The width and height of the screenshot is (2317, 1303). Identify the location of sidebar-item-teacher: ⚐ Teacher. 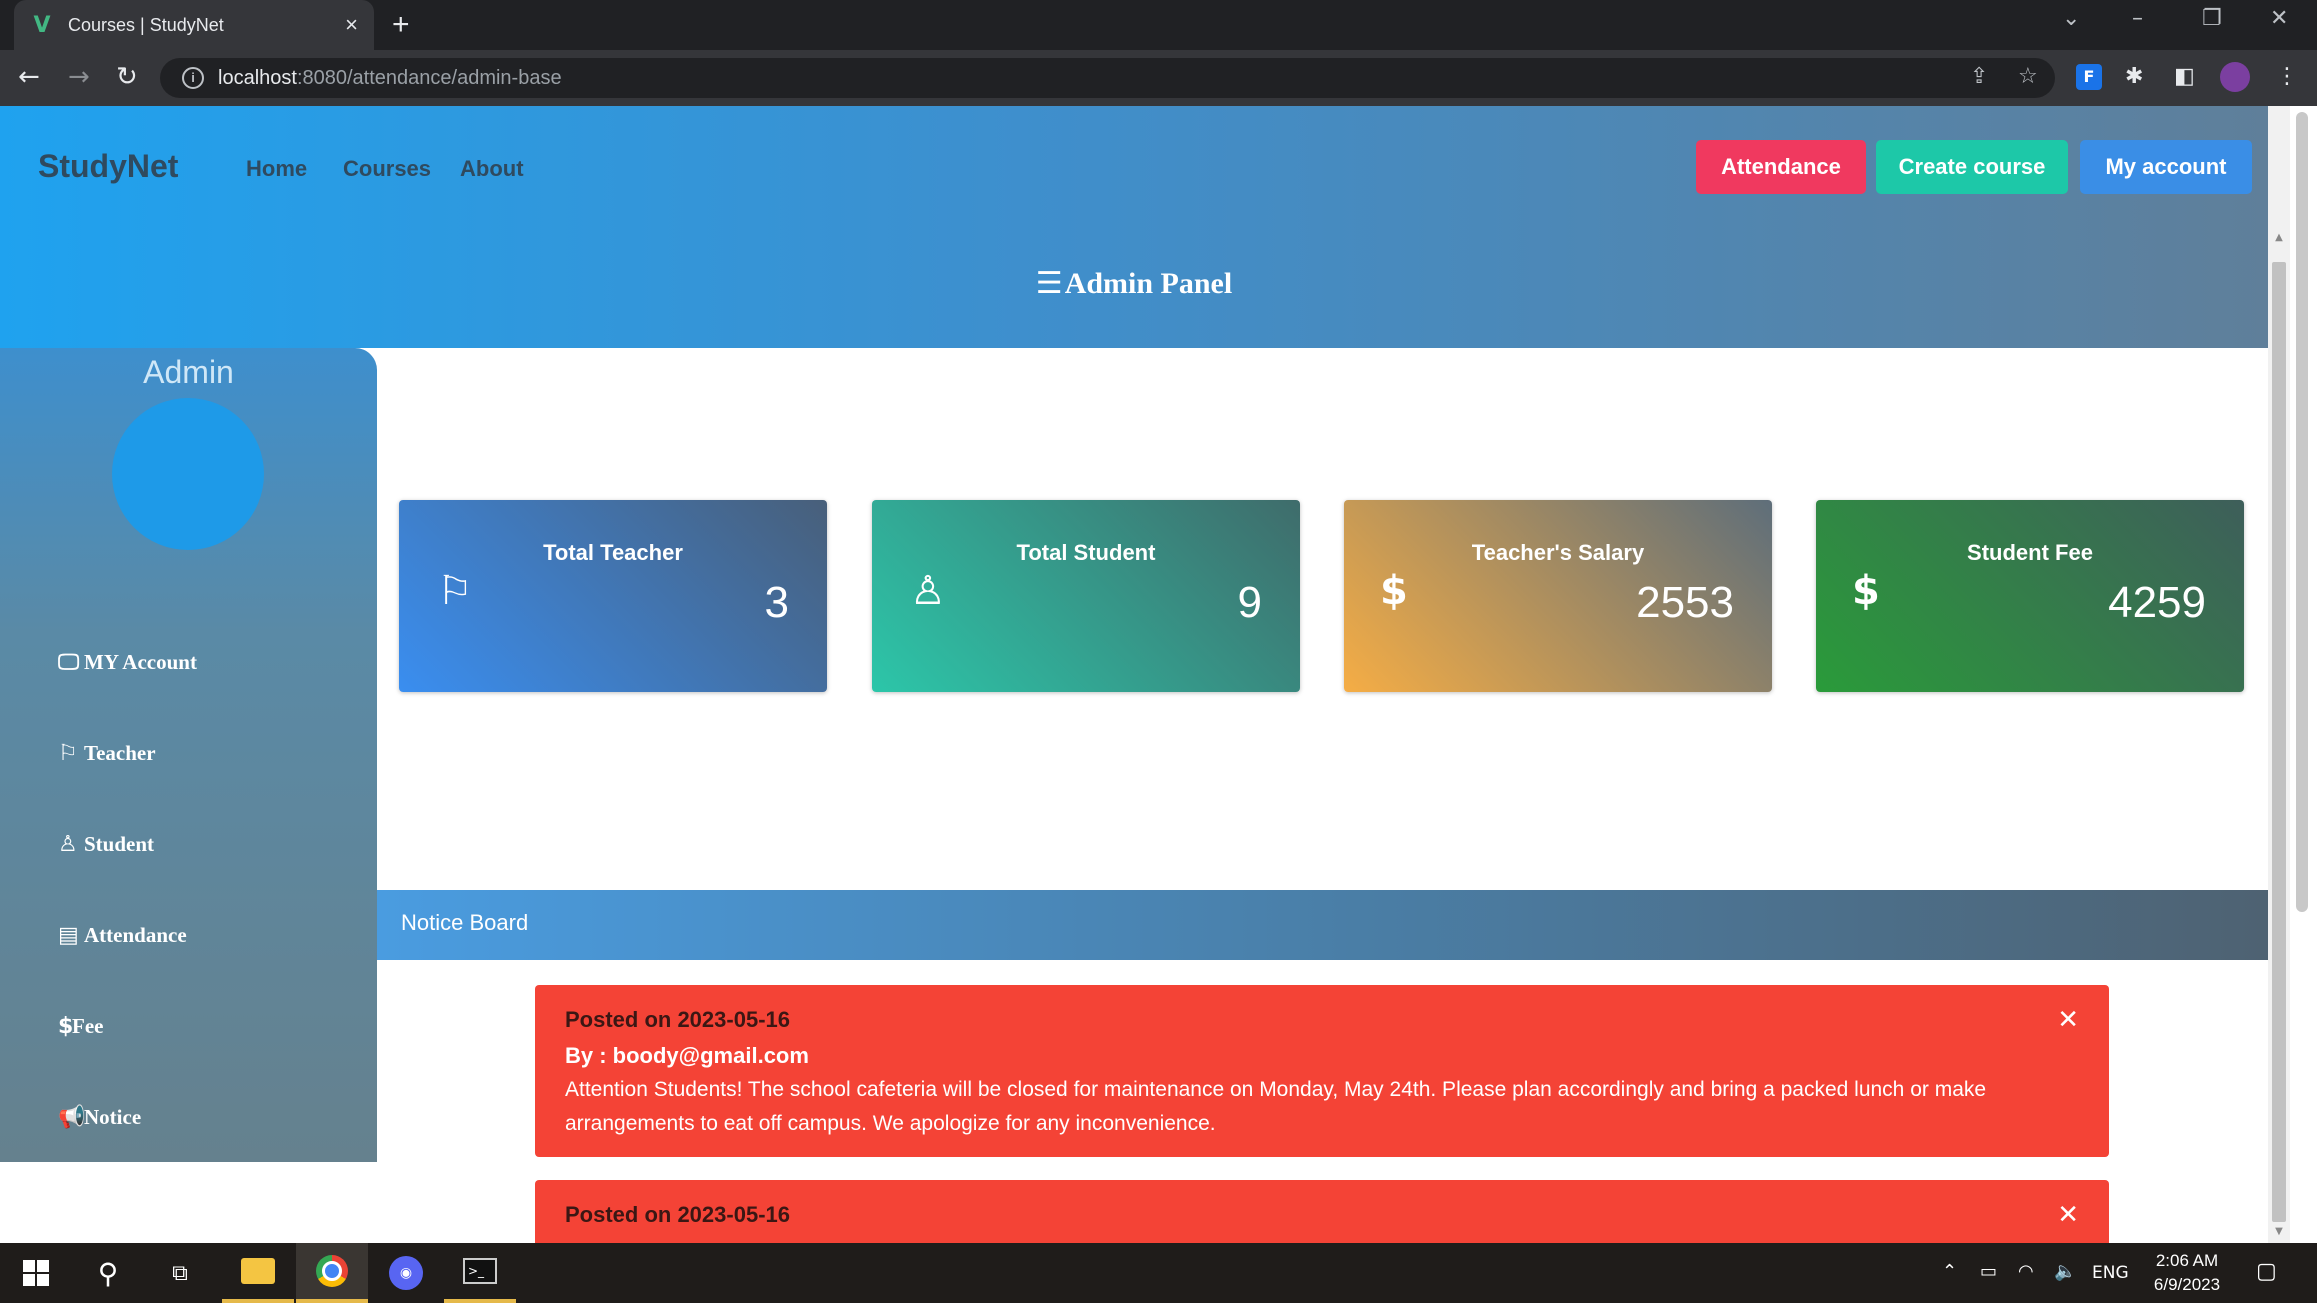
(107, 753).